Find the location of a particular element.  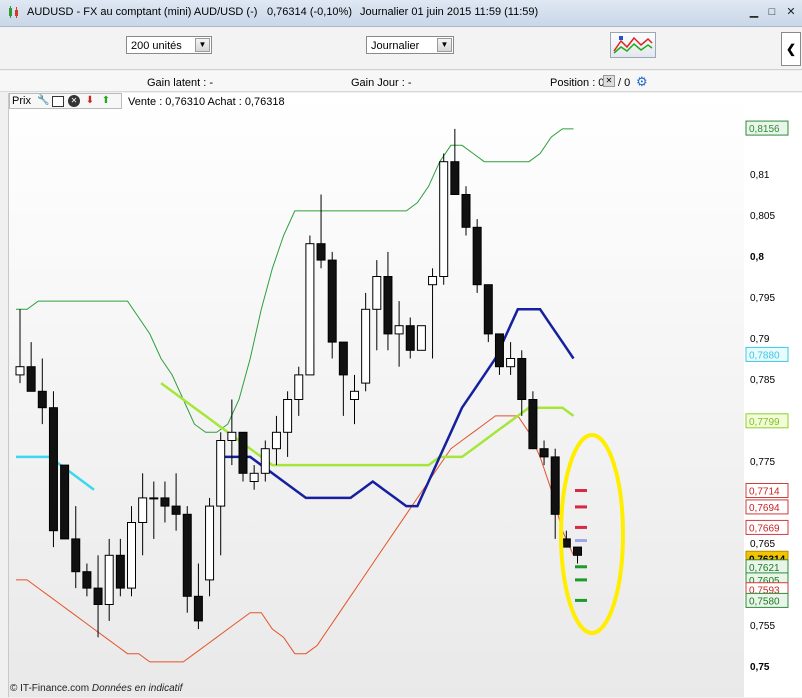

panel-collapse-button: ❮ is located at coordinates (791, 49).